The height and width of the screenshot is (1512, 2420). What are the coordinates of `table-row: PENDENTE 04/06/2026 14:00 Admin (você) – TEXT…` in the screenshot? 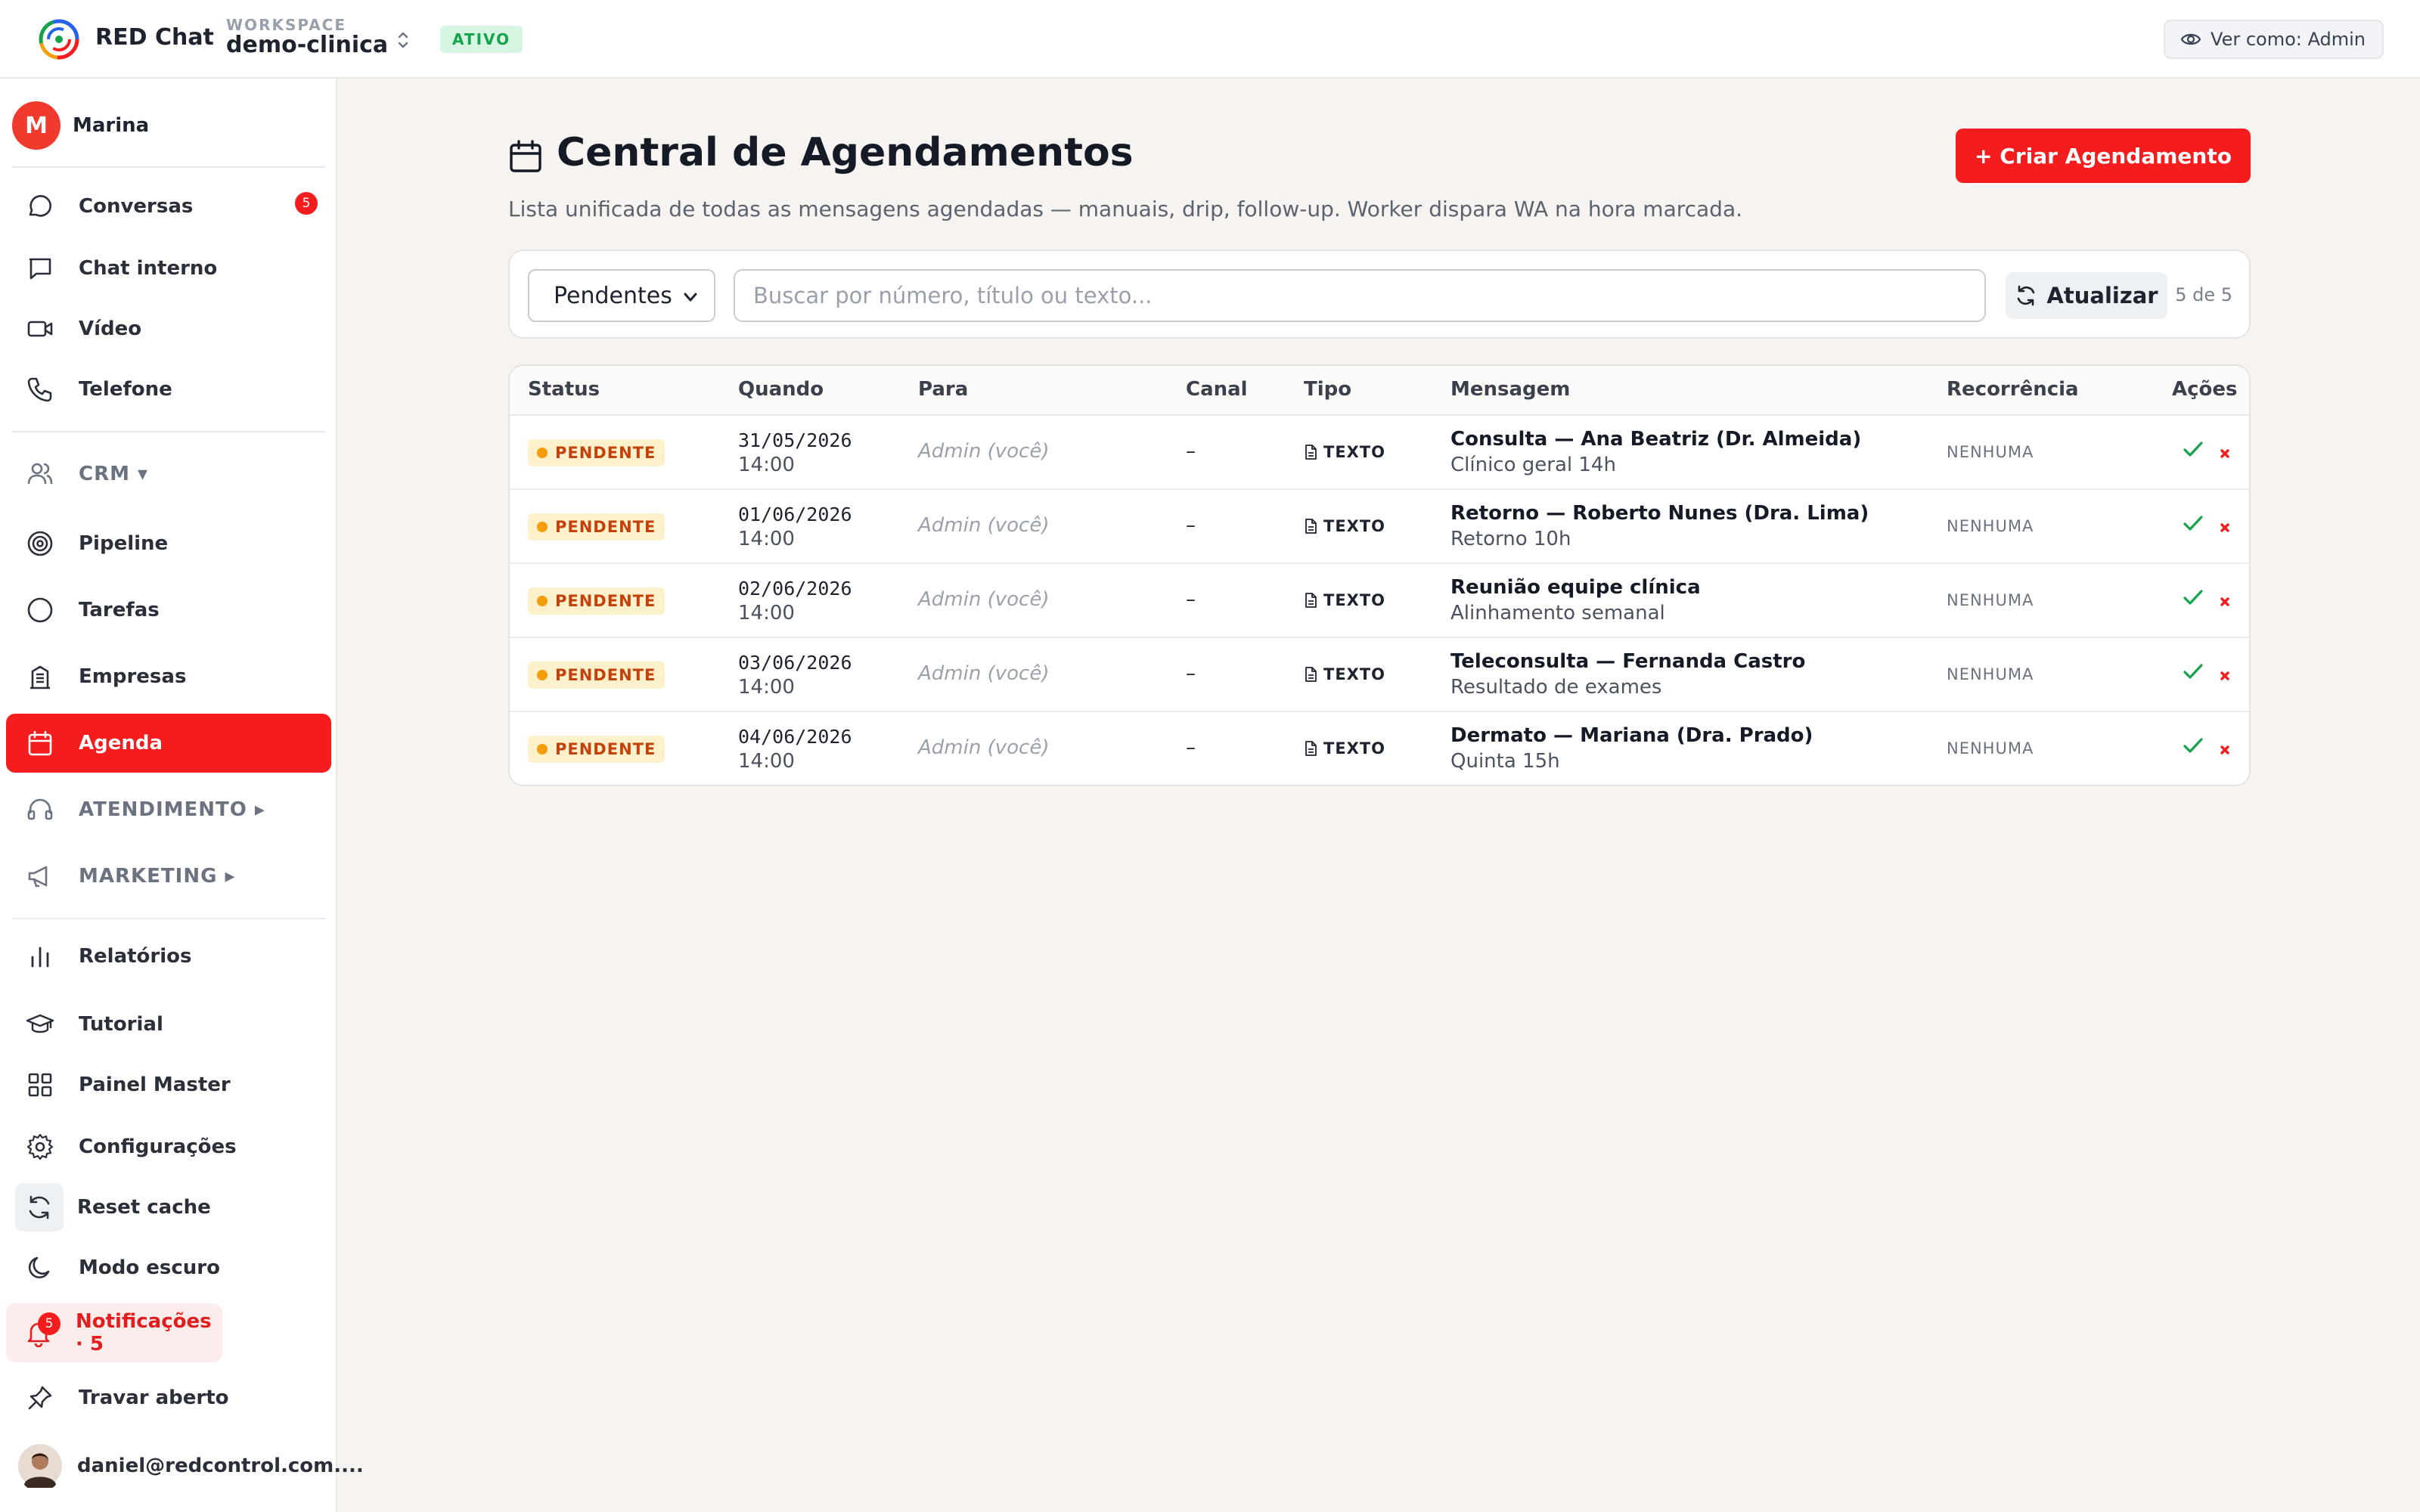 It's located at (1379, 748).